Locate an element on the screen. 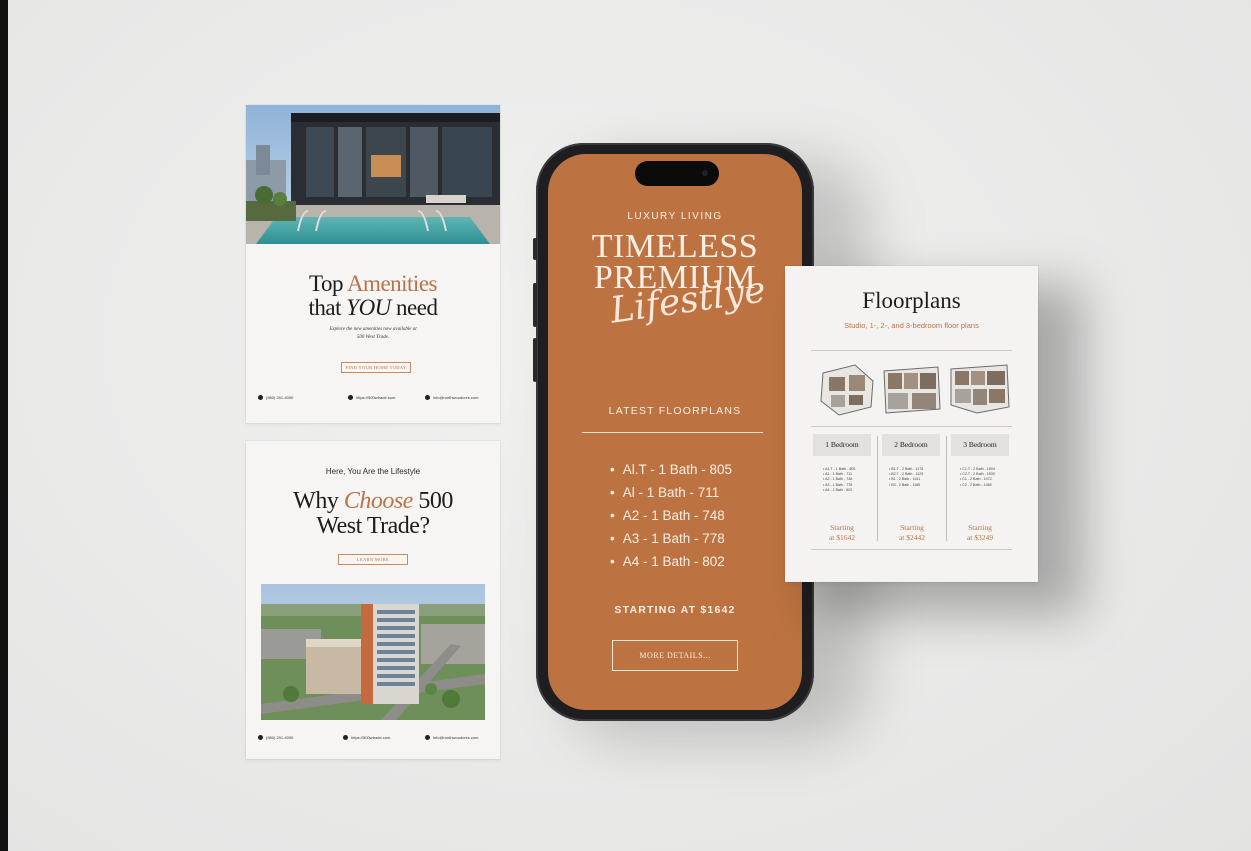 The width and height of the screenshot is (1251, 851). column-2-bedroom: 2 Bedroom is located at coordinates (911, 445).